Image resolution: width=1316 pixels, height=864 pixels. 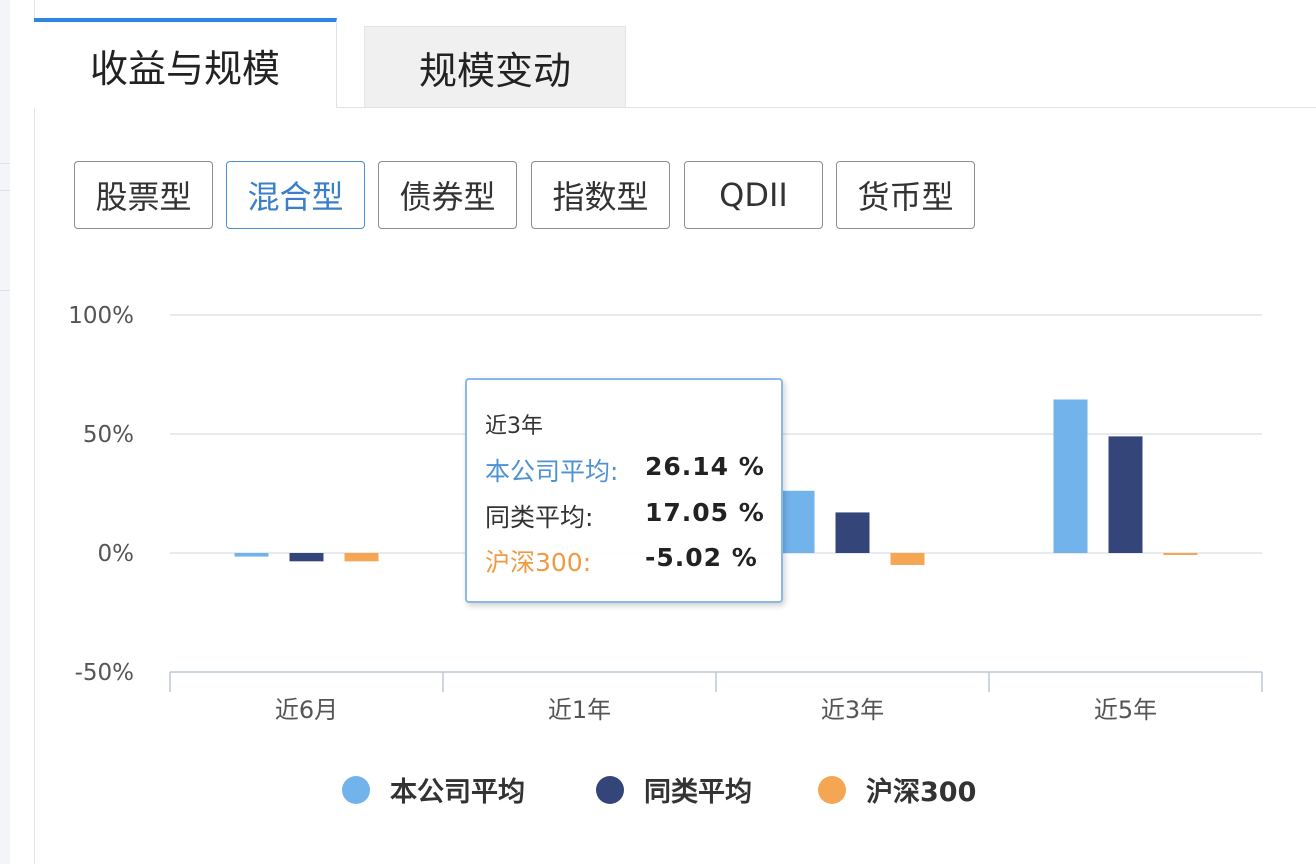 I want to click on y-tick-label: 50%, so click(x=108, y=435).